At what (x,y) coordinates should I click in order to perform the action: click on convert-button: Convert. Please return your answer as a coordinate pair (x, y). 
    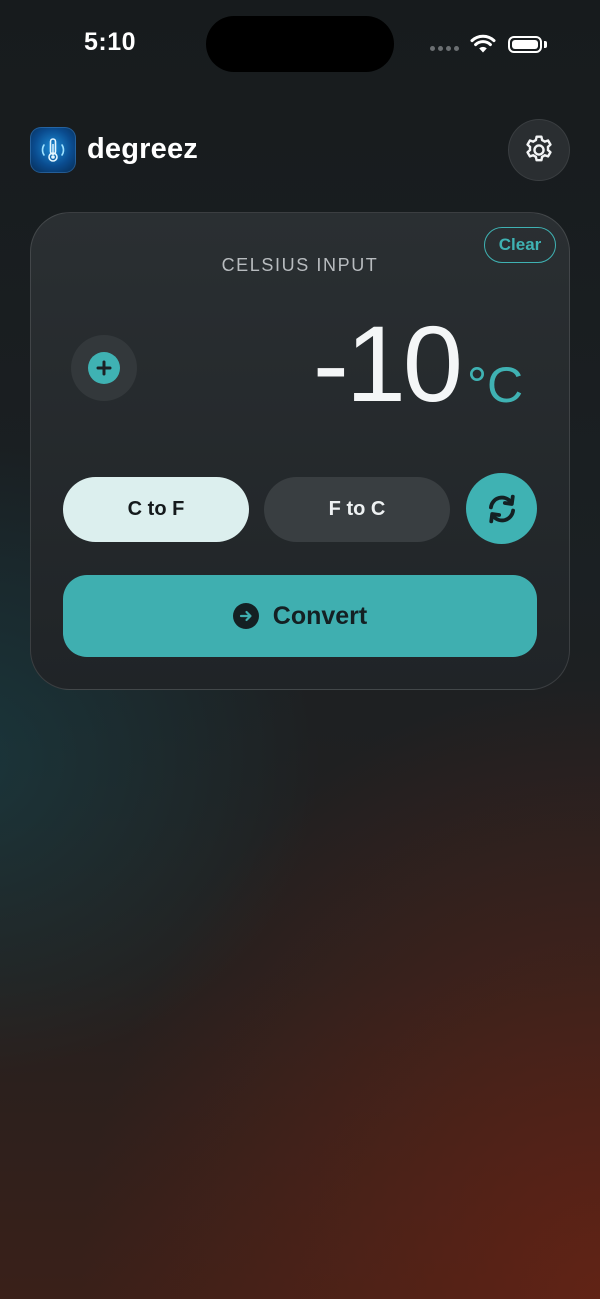
    Looking at the image, I should click on (300, 616).